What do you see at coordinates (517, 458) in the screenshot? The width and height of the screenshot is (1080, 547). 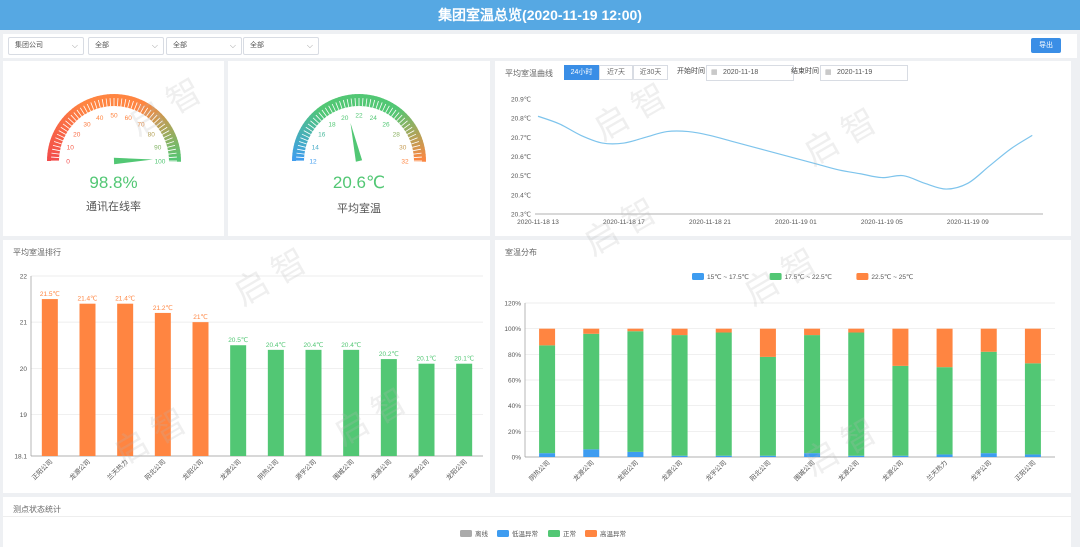 I see `y-tick-label: 0%` at bounding box center [517, 458].